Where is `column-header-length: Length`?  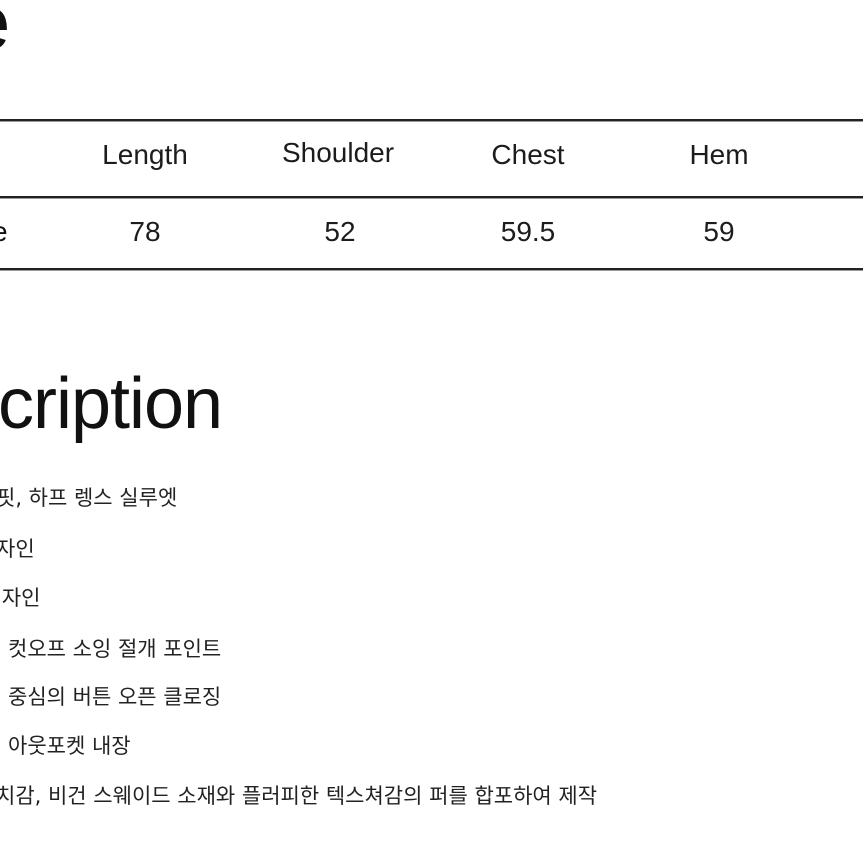
column-header-length: Length is located at coordinates (145, 154).